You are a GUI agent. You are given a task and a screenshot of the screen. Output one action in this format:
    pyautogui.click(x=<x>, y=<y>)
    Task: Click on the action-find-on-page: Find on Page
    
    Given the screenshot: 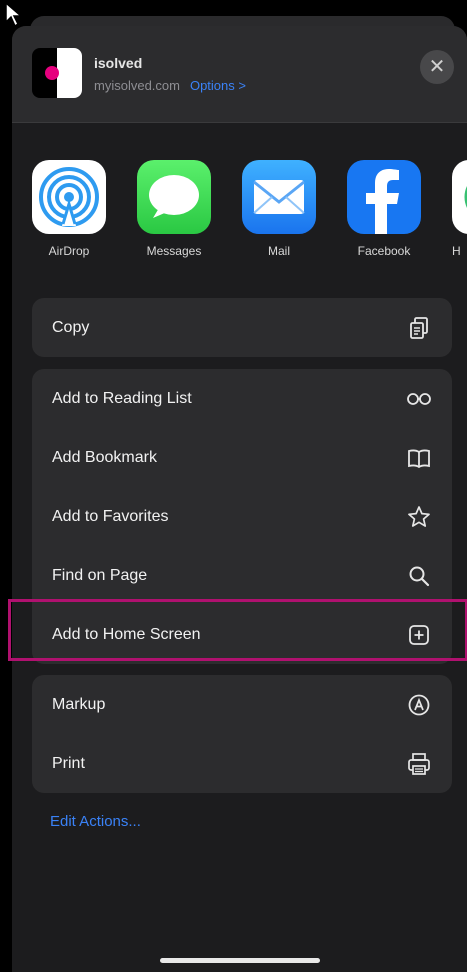 What is the action you would take?
    pyautogui.click(x=242, y=575)
    